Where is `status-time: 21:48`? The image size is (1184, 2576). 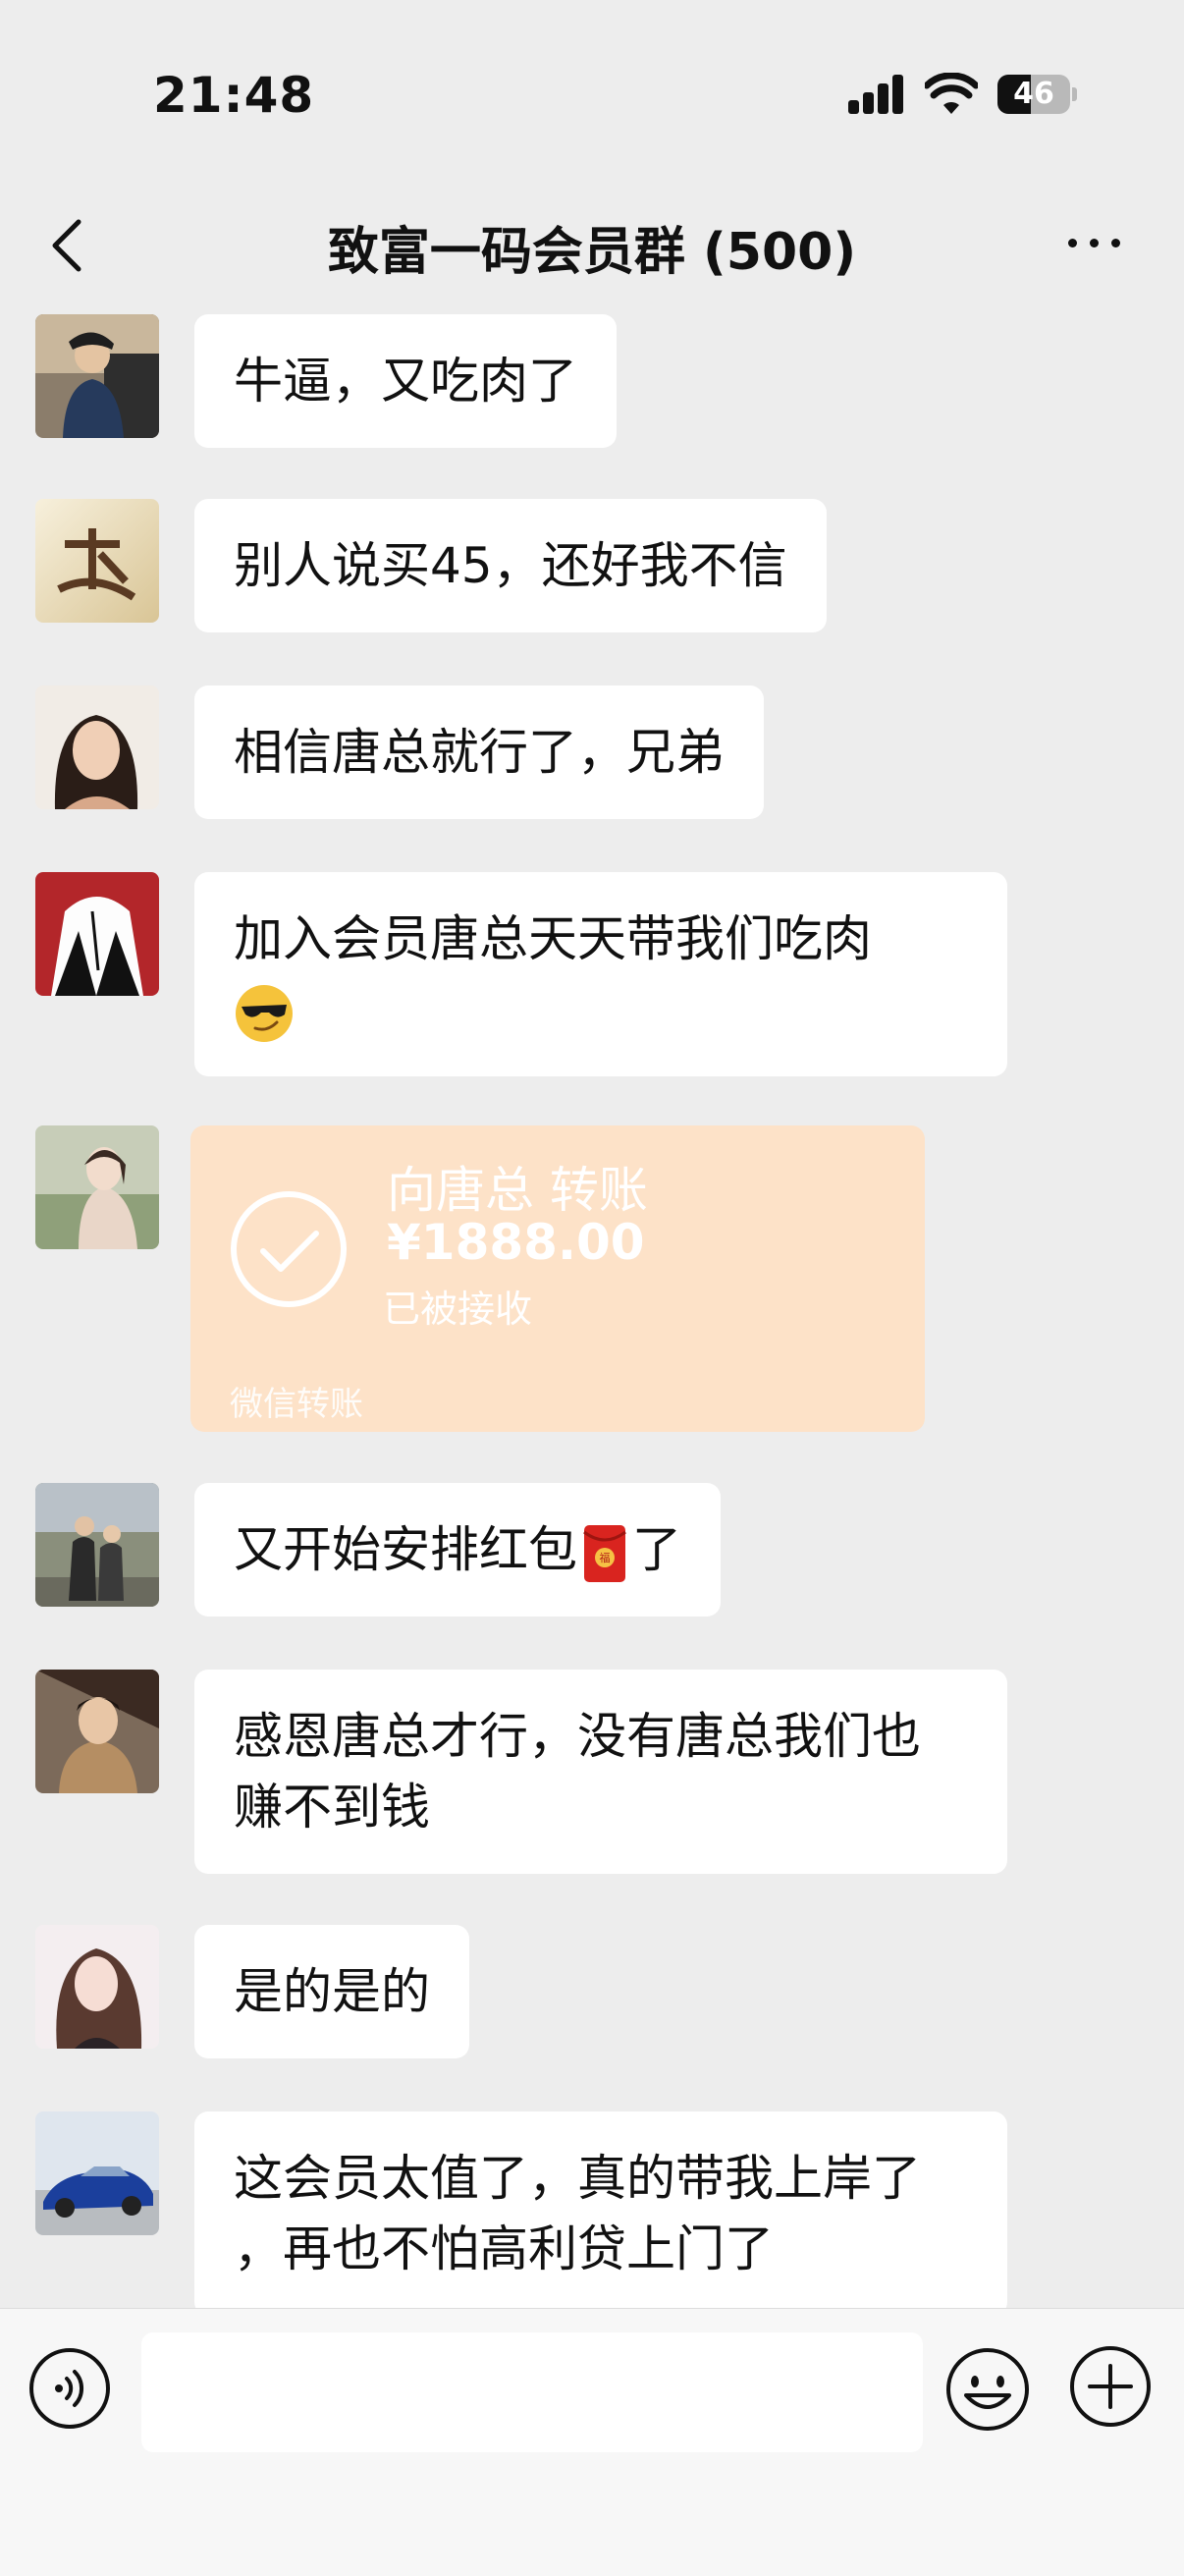 status-time: 21:48 is located at coordinates (234, 95).